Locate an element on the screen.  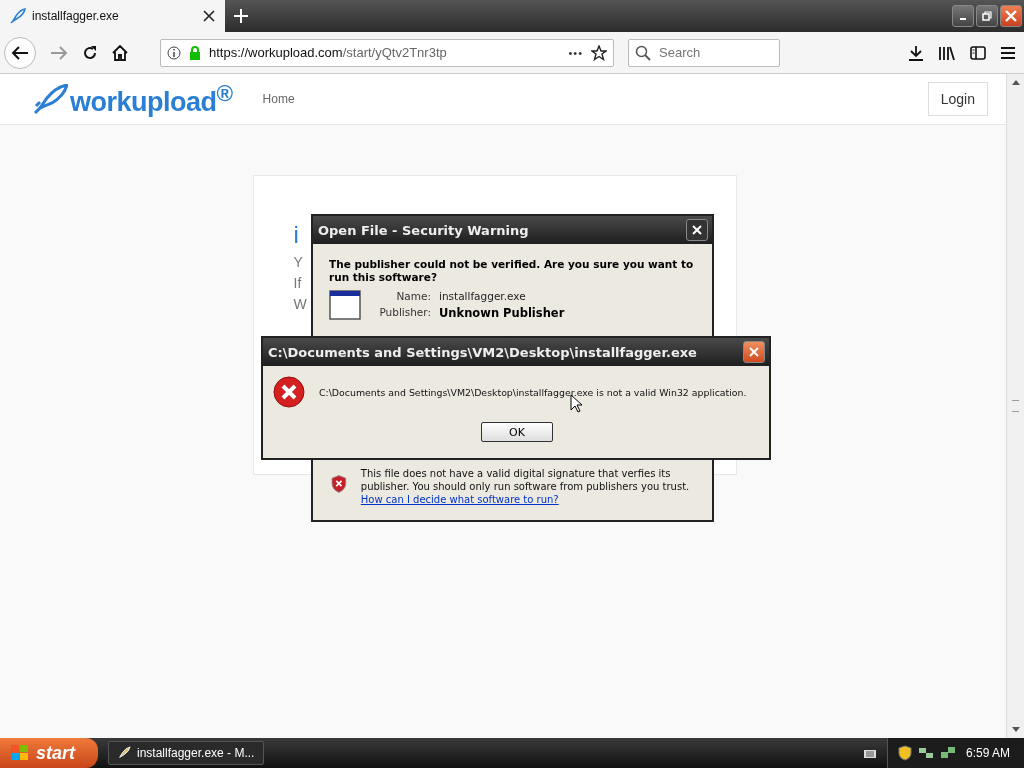
minimize-button is located at coordinates (963, 16).